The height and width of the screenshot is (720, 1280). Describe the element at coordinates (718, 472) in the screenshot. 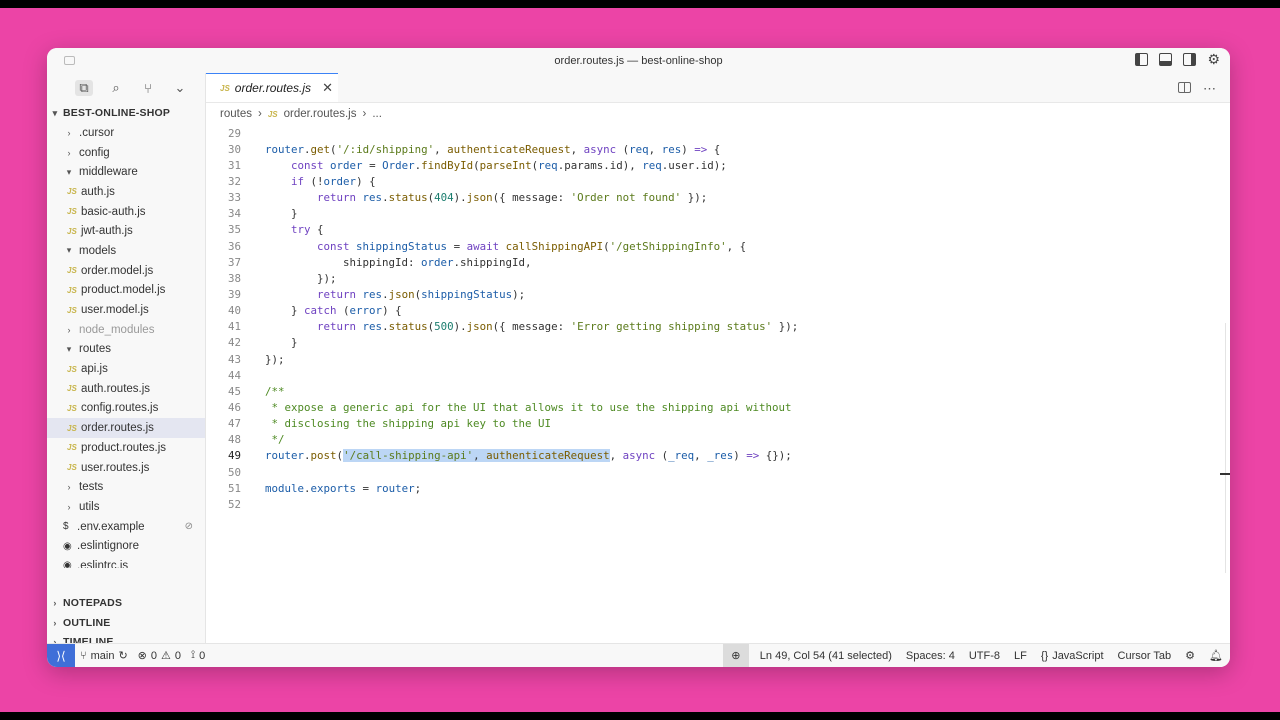

I see `code-line: 50` at that location.